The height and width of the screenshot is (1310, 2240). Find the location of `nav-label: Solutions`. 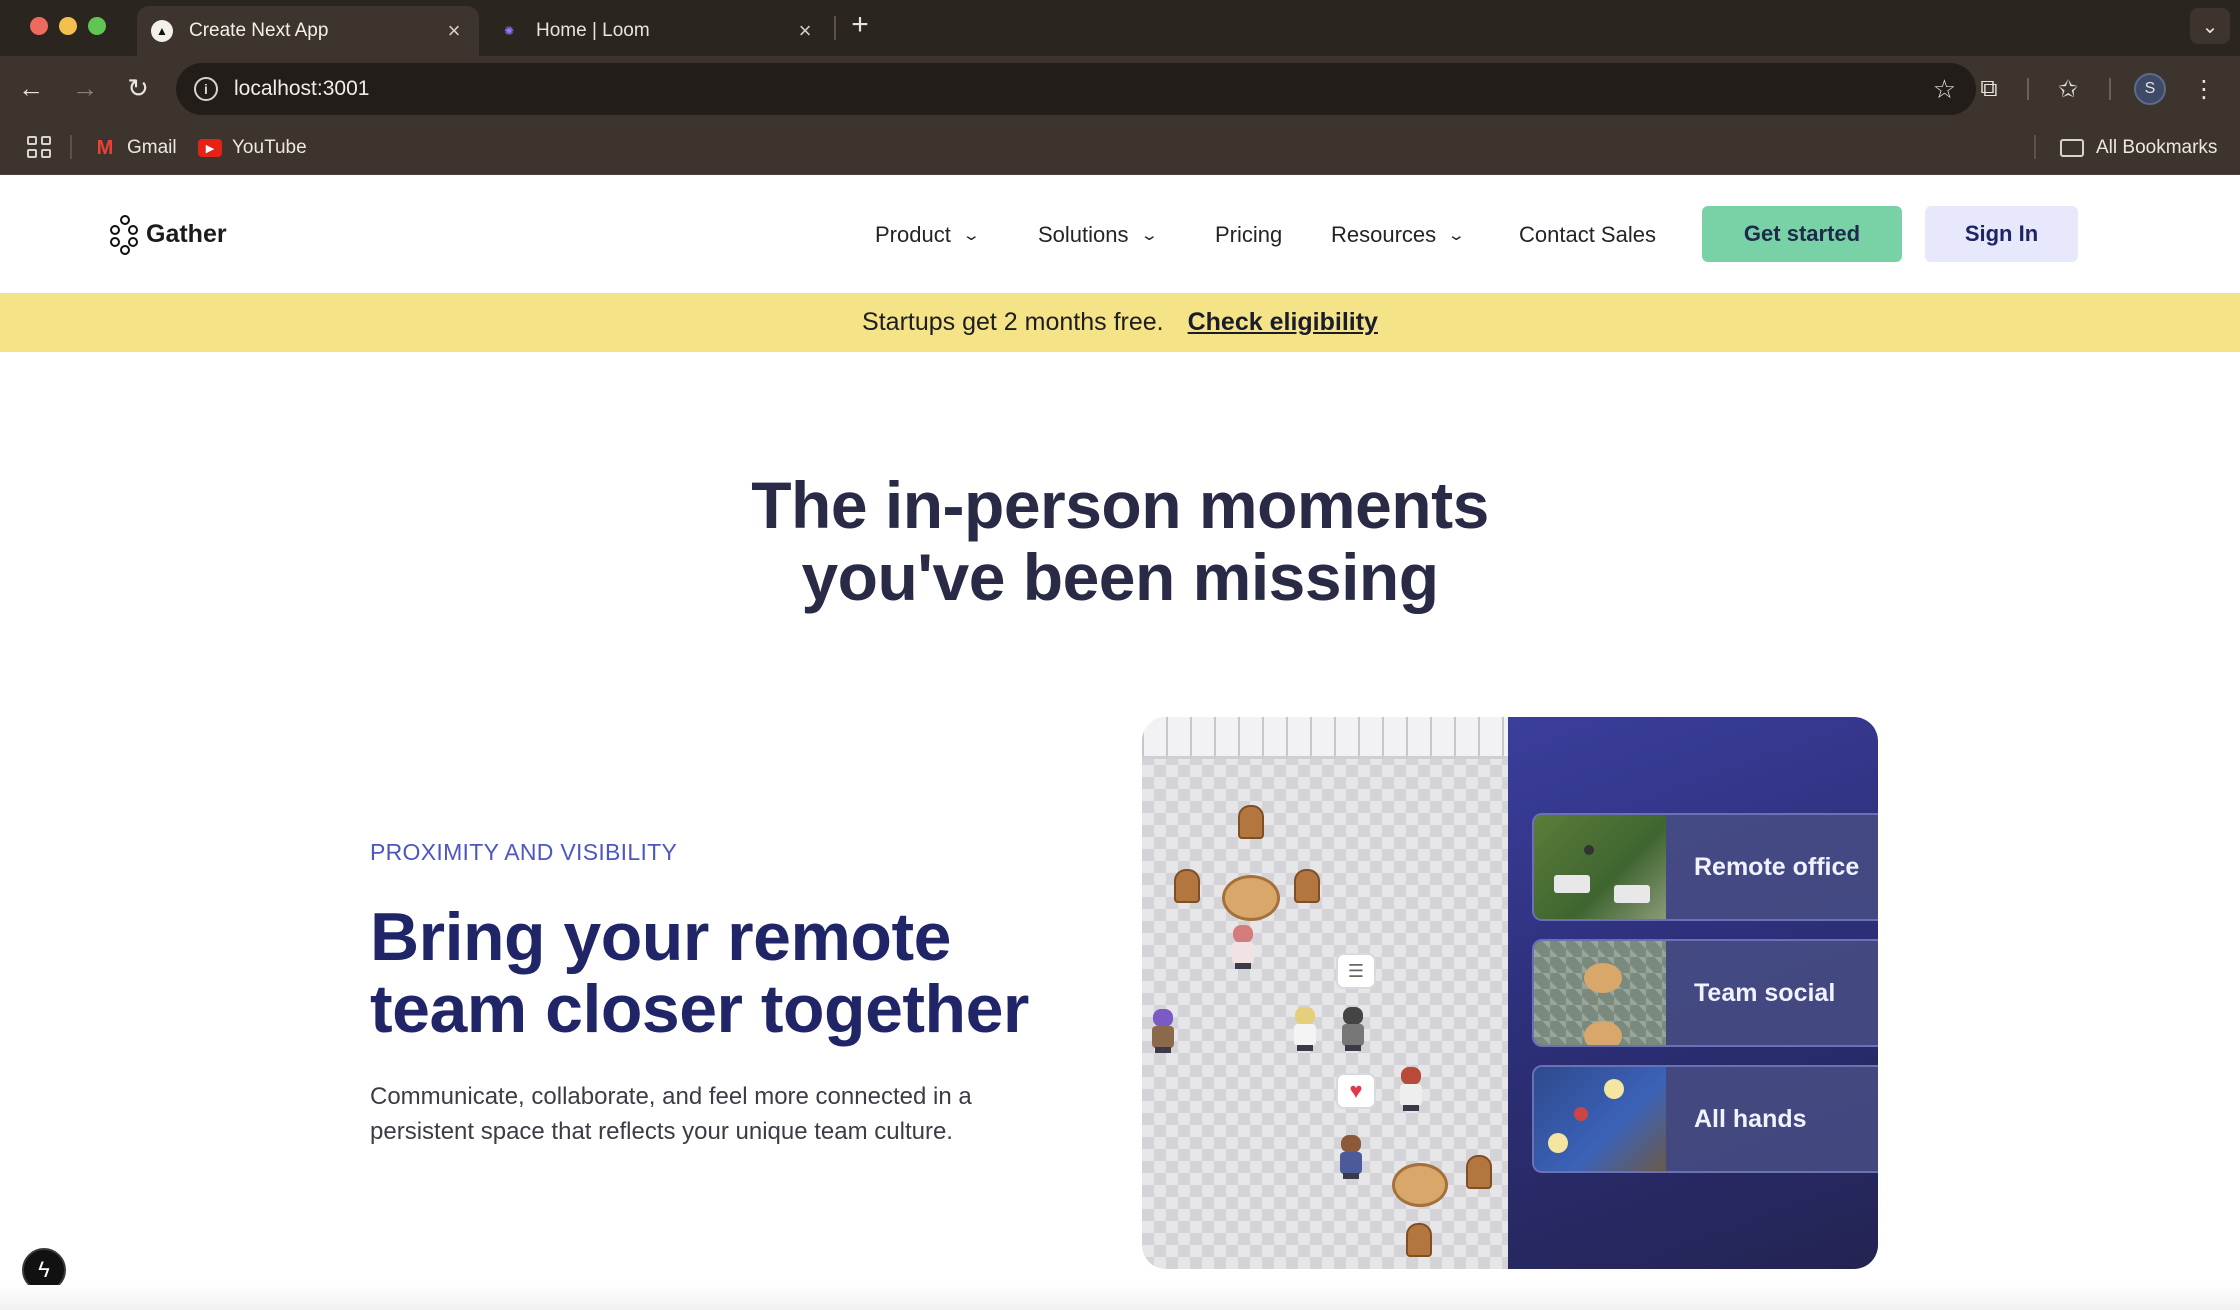

nav-label: Solutions is located at coordinates (1083, 234).